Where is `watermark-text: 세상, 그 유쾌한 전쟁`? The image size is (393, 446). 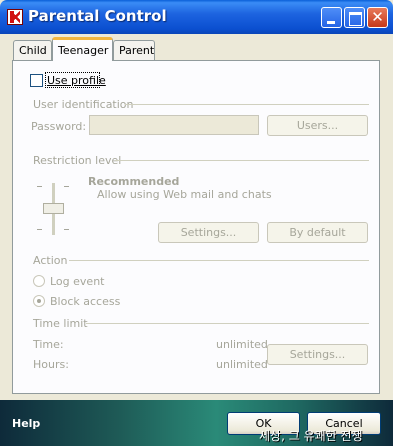
watermark-text: 세상, 그 유쾌한 전쟁 is located at coordinates (311, 436).